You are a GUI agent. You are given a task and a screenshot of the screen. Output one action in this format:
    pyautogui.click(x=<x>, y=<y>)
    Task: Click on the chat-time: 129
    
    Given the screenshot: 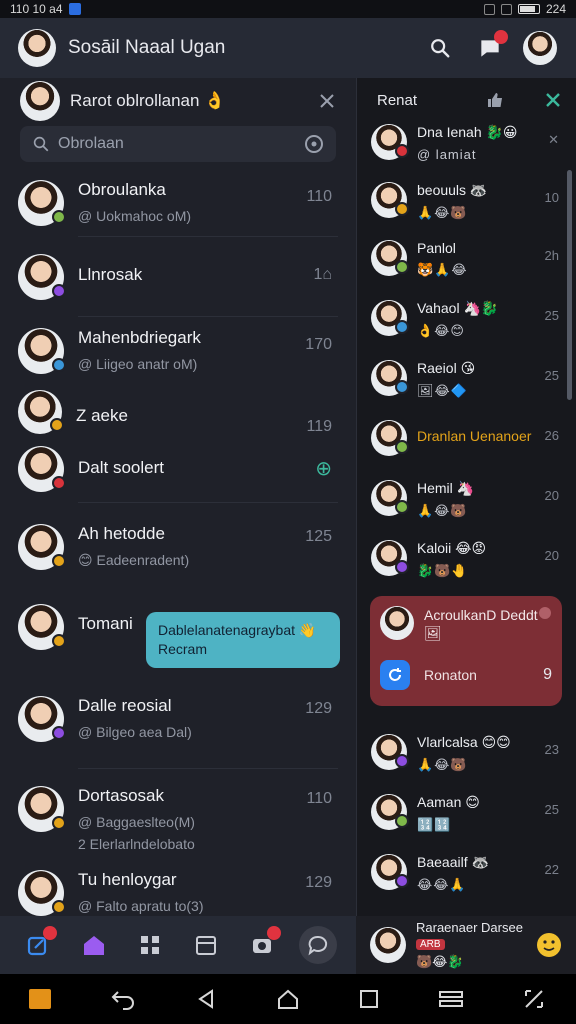 What is the action you would take?
    pyautogui.click(x=318, y=882)
    